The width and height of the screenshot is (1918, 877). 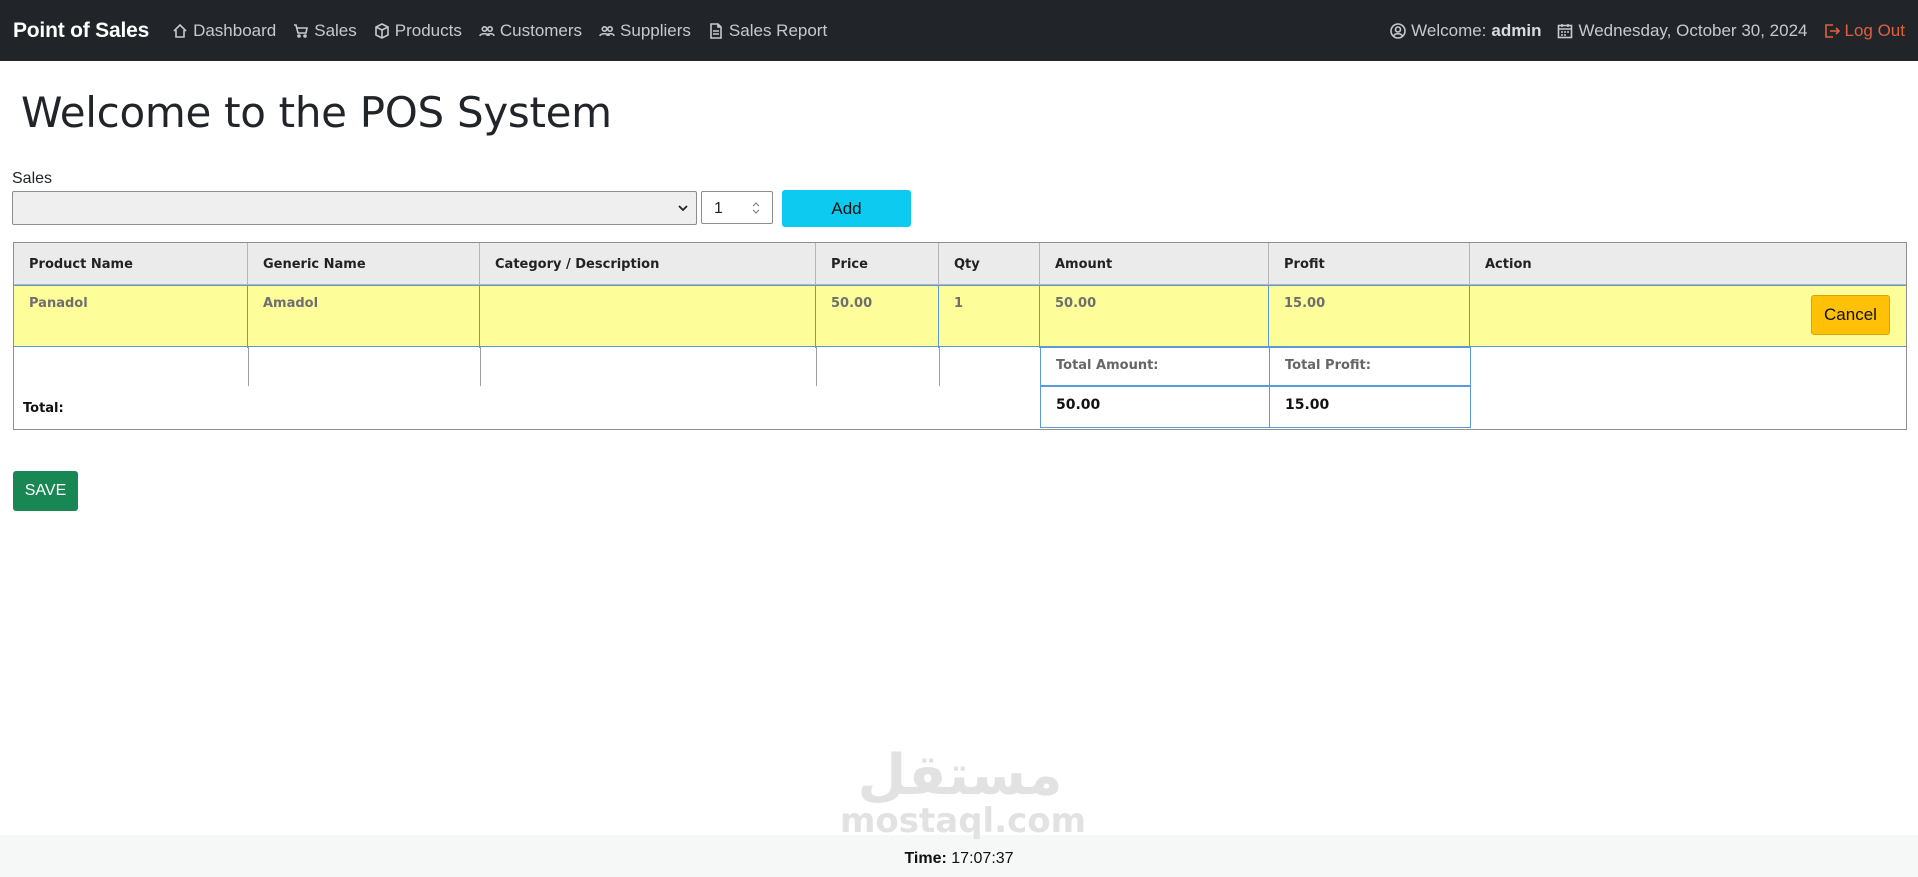 What do you see at coordinates (301, 30) in the screenshot?
I see `cart-icon` at bounding box center [301, 30].